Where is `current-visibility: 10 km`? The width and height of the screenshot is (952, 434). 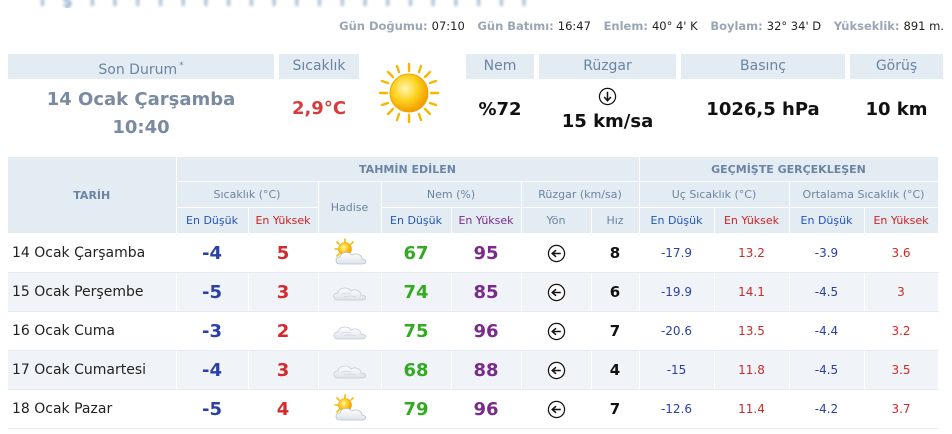 current-visibility: 10 km is located at coordinates (896, 109).